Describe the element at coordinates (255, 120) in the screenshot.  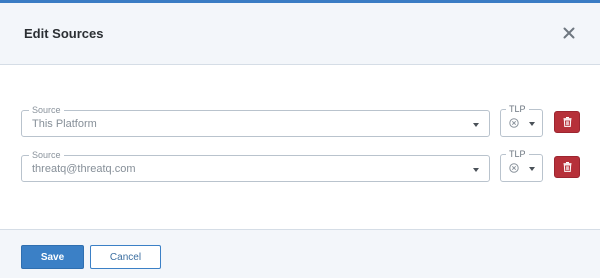
I see `source-select: Source This Platform` at that location.